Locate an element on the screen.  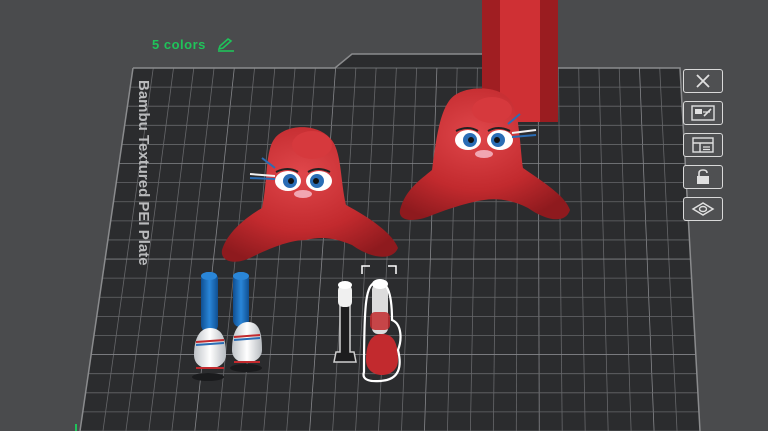
filament-colors-button: 5 colors is located at coordinates (194, 44).